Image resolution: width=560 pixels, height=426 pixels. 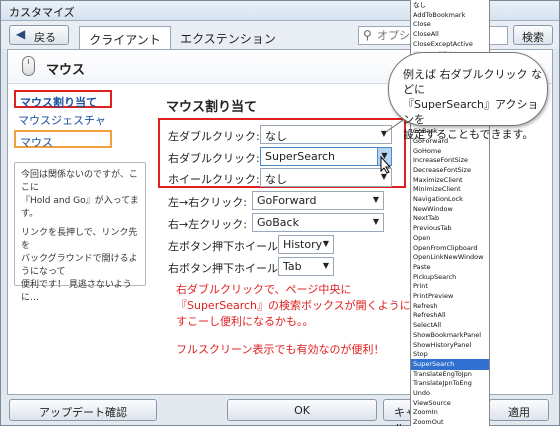 I want to click on select-left-double: なし ▼, so click(x=326, y=134).